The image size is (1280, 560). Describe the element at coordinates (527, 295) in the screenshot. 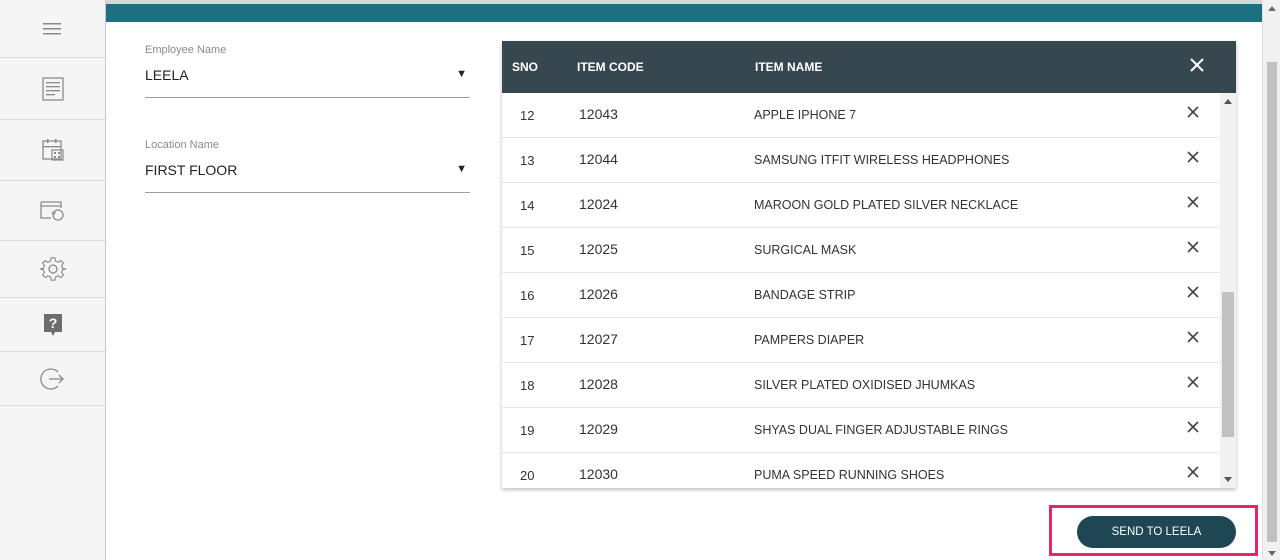

I see `cell-sno: 16` at that location.